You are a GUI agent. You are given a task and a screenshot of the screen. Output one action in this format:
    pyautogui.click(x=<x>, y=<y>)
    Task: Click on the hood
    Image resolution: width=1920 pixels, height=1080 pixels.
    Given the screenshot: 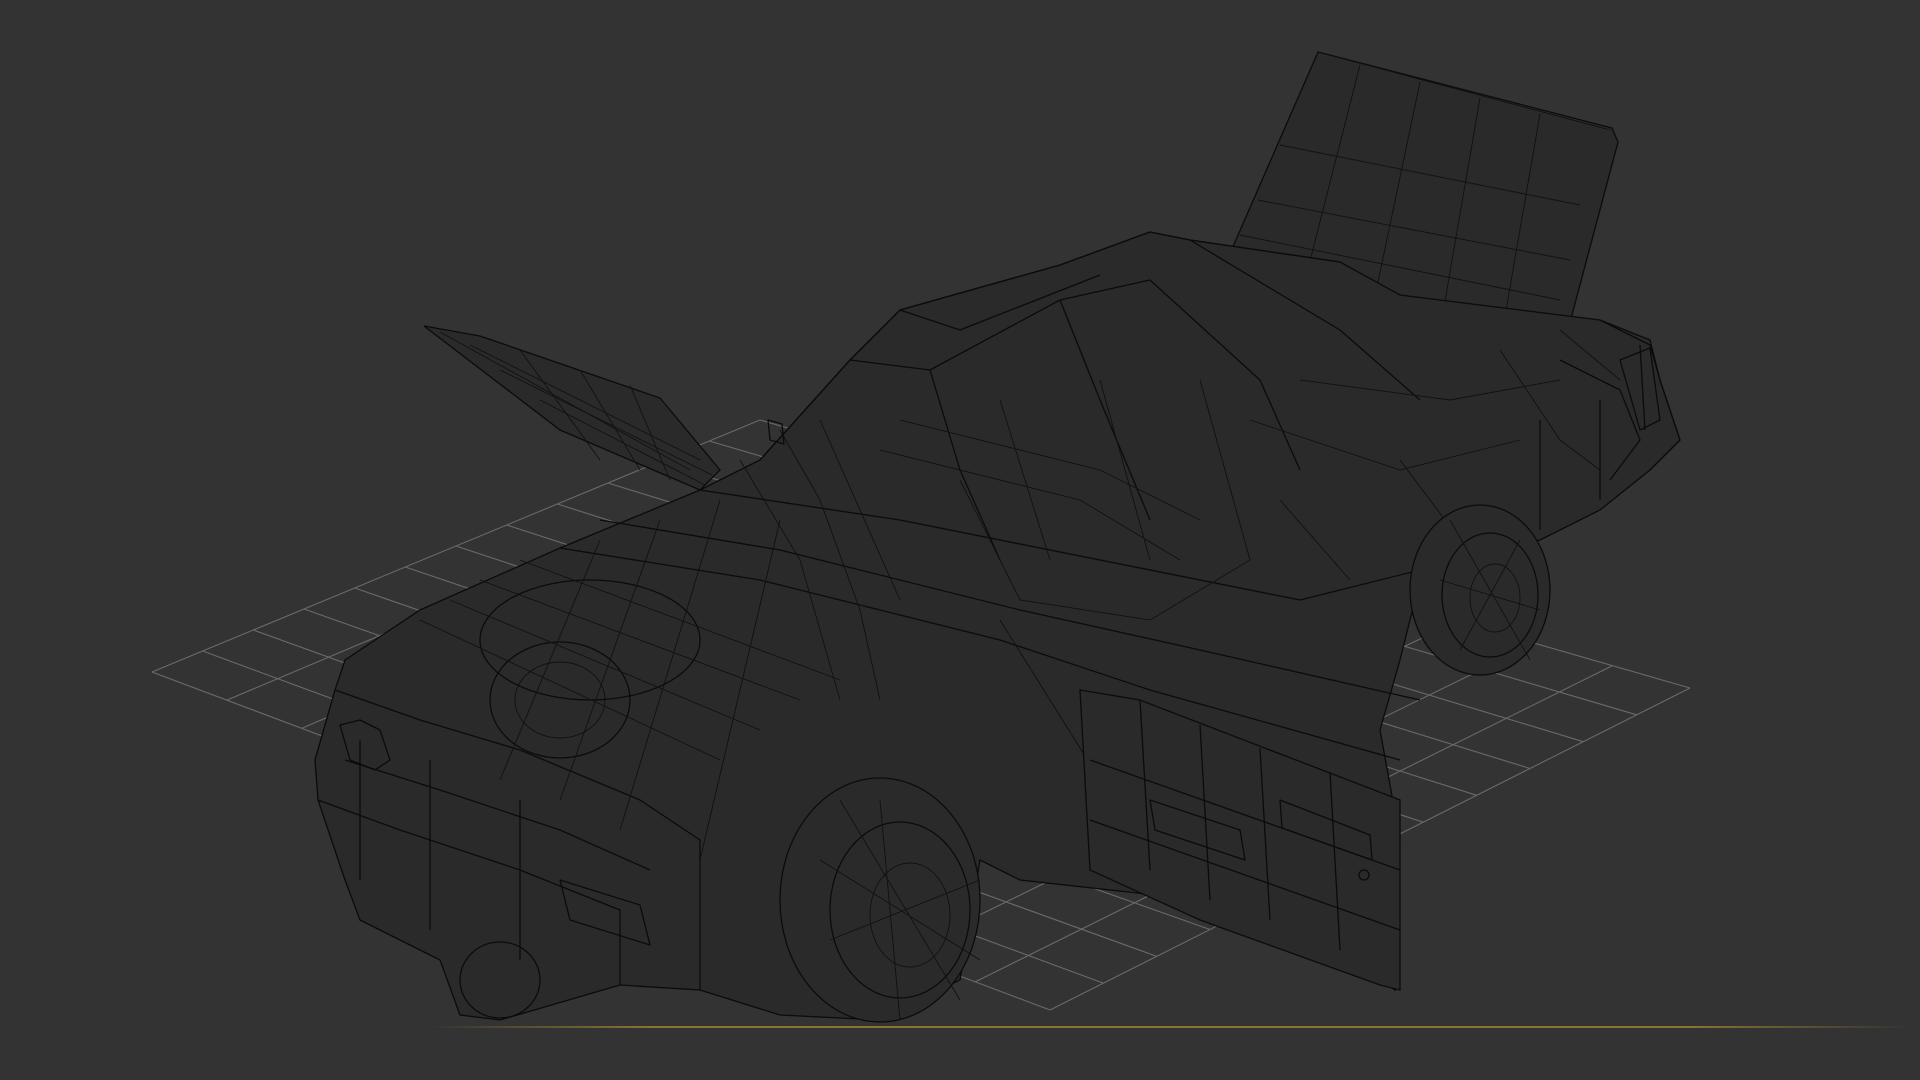 What is the action you would take?
    pyautogui.click(x=572, y=408)
    